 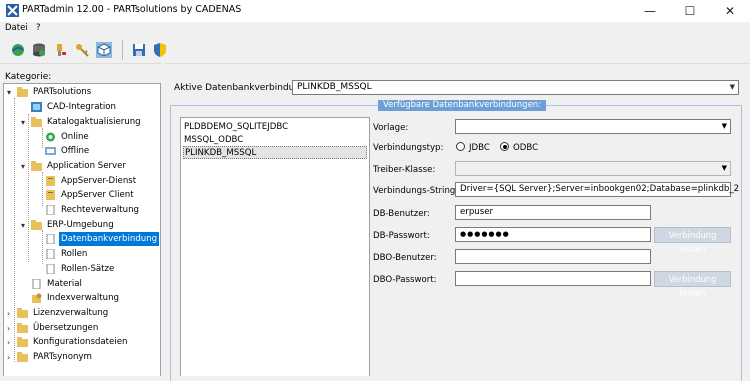 I want to click on jdbc-radio, so click(x=460, y=146).